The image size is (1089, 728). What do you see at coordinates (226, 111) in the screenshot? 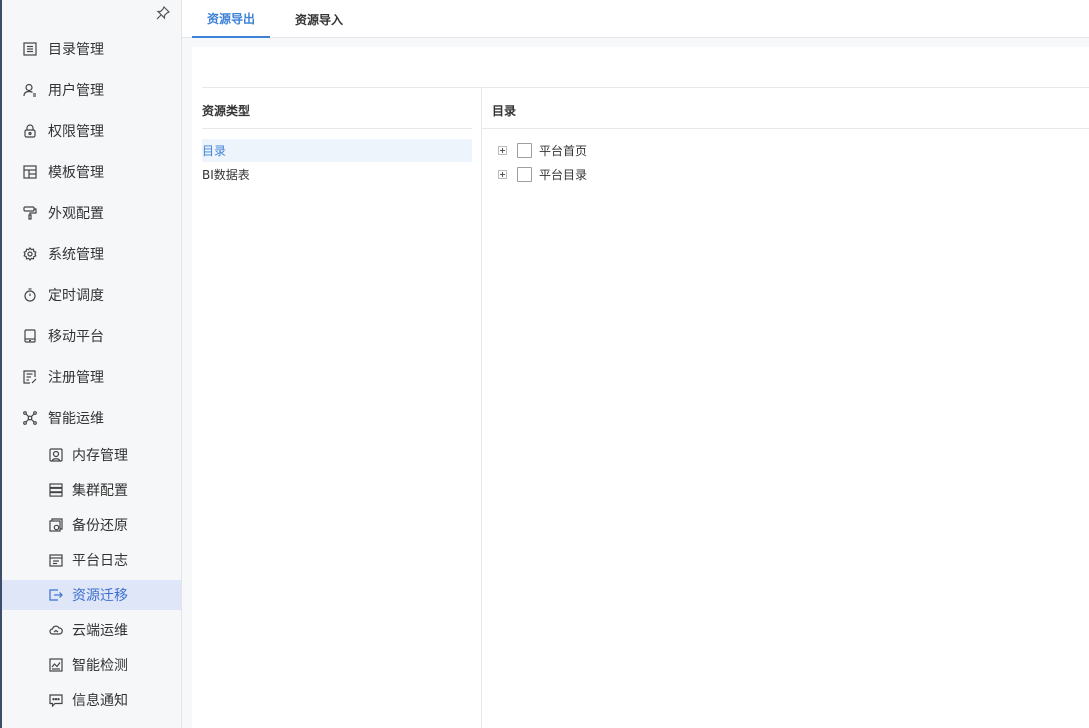
I see `resource-type-title: 资源类型` at bounding box center [226, 111].